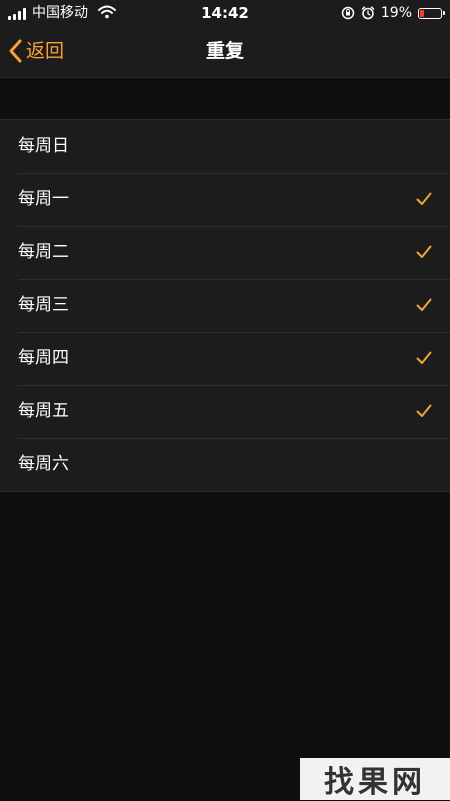 The width and height of the screenshot is (450, 801). Describe the element at coordinates (422, 13) in the screenshot. I see `battery-fill` at that location.